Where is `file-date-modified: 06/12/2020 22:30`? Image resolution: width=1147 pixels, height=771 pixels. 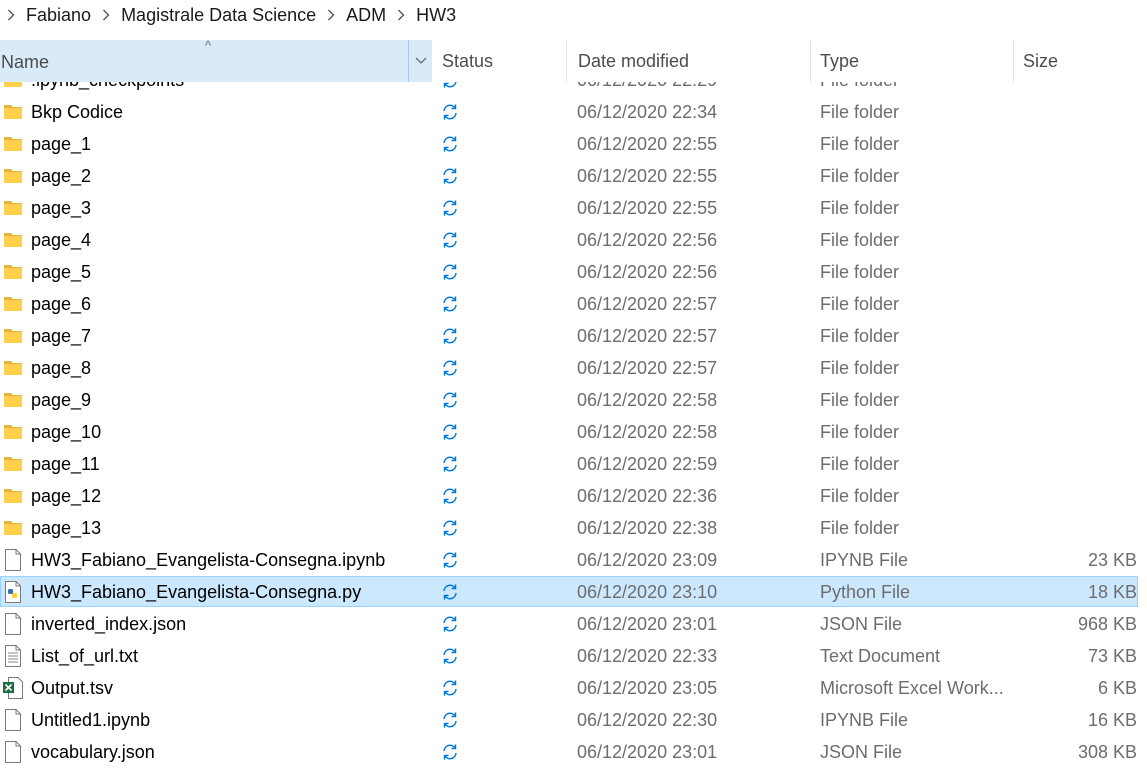 file-date-modified: 06/12/2020 22:30 is located at coordinates (647, 719).